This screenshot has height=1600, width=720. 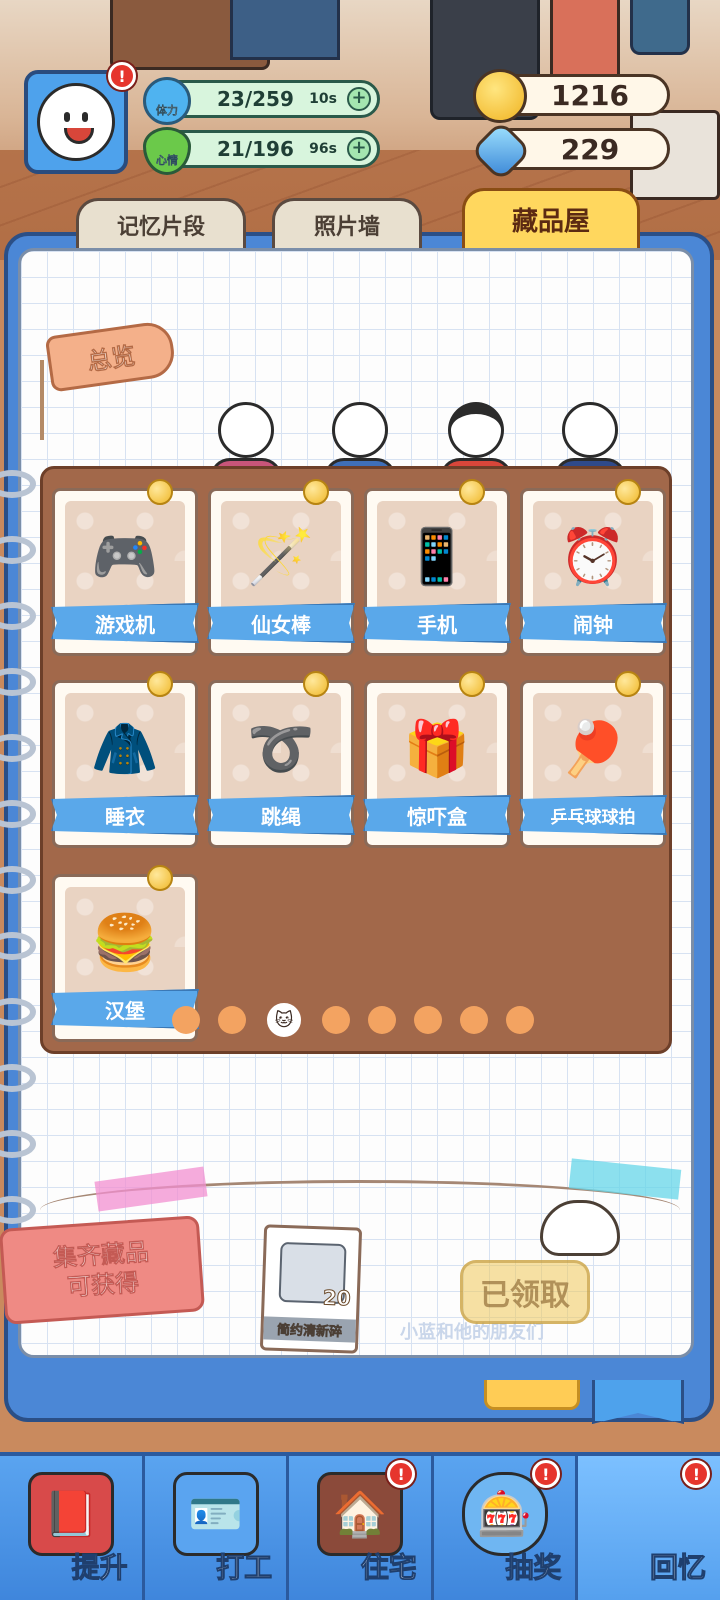 I want to click on collection-card-jump-rope: ➰ 跳绳, so click(x=281, y=759).